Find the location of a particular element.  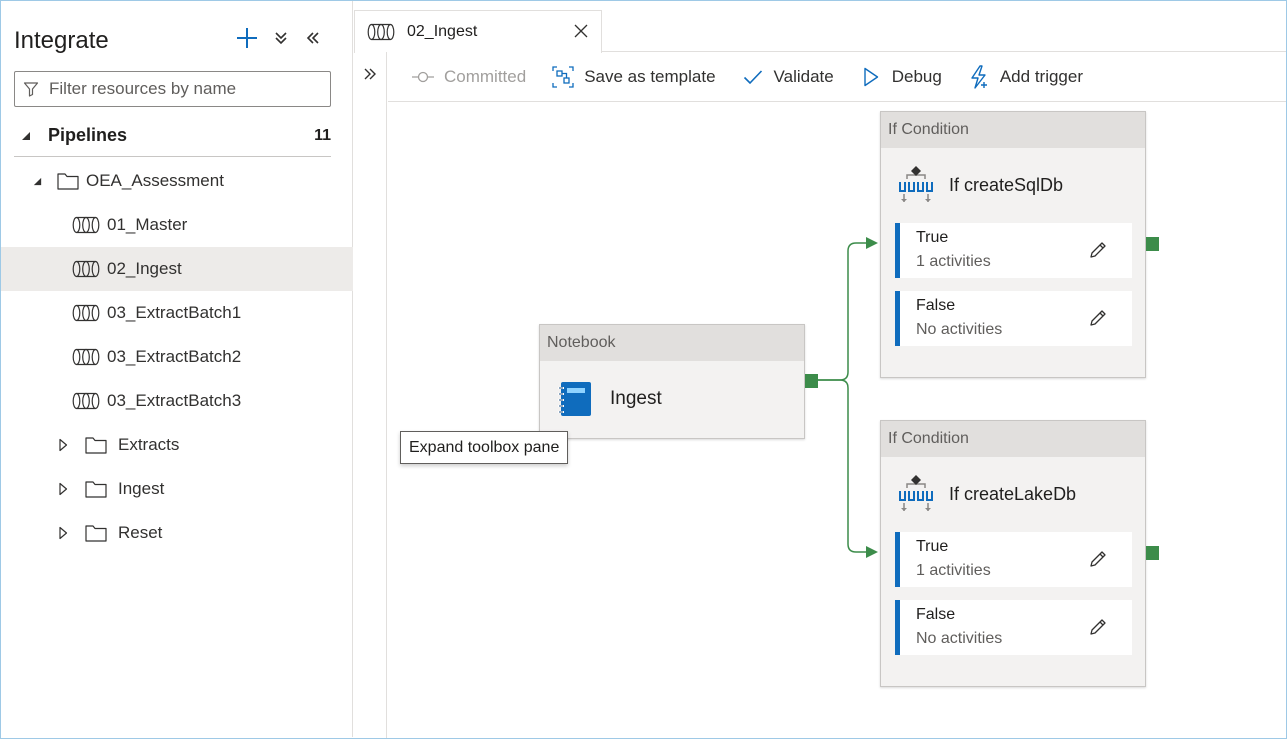

tab-02-ingest: 02_Ingest is located at coordinates (478, 31).